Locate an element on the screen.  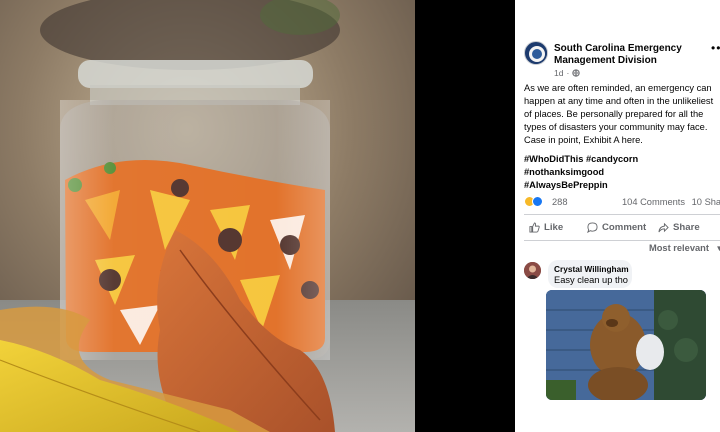
comment-share-counts: 104 Comments 10 Shares is located at coordinates (671, 202).